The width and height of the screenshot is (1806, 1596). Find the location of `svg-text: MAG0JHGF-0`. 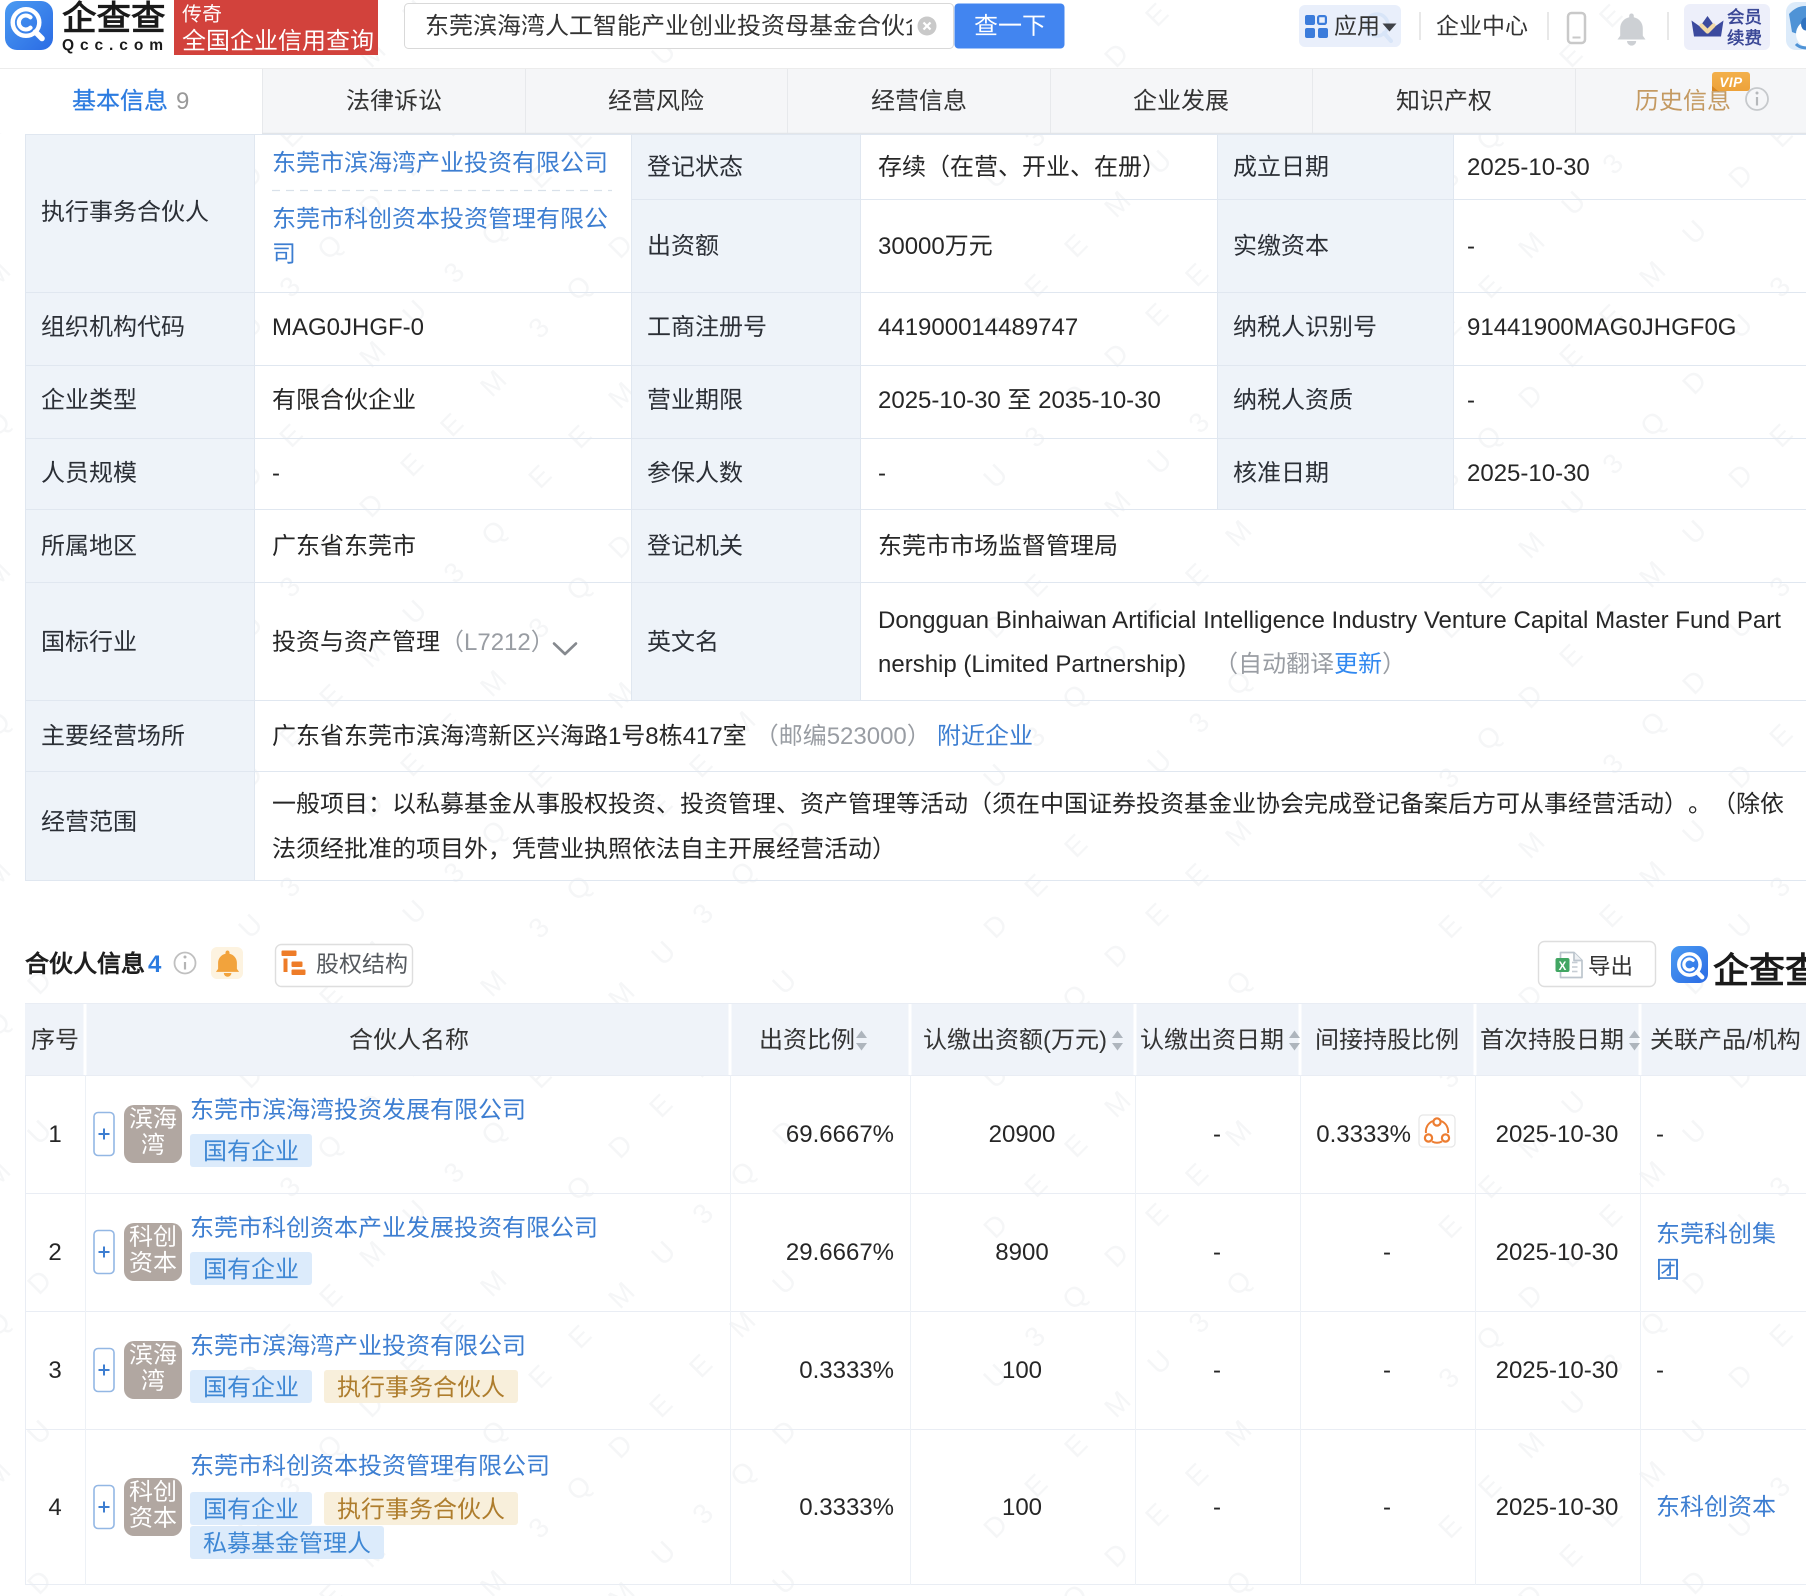

svg-text: MAG0JHGF-0 is located at coordinates (348, 327).